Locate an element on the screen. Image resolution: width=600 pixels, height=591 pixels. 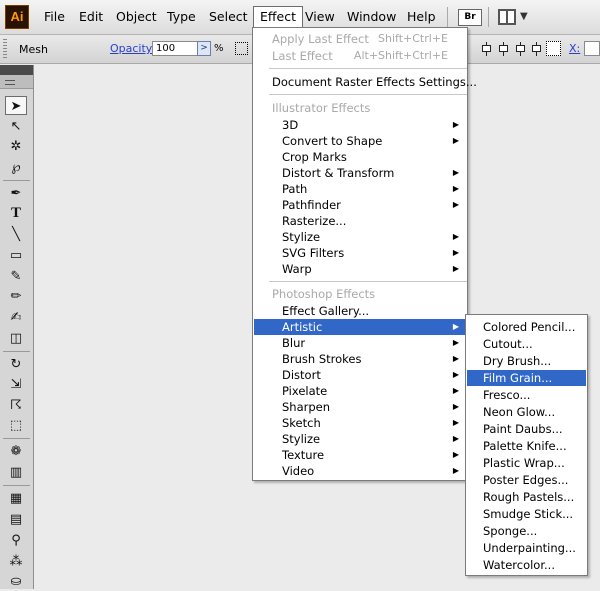
blend-tool-icon: ⁂ is located at coordinates (16, 561).